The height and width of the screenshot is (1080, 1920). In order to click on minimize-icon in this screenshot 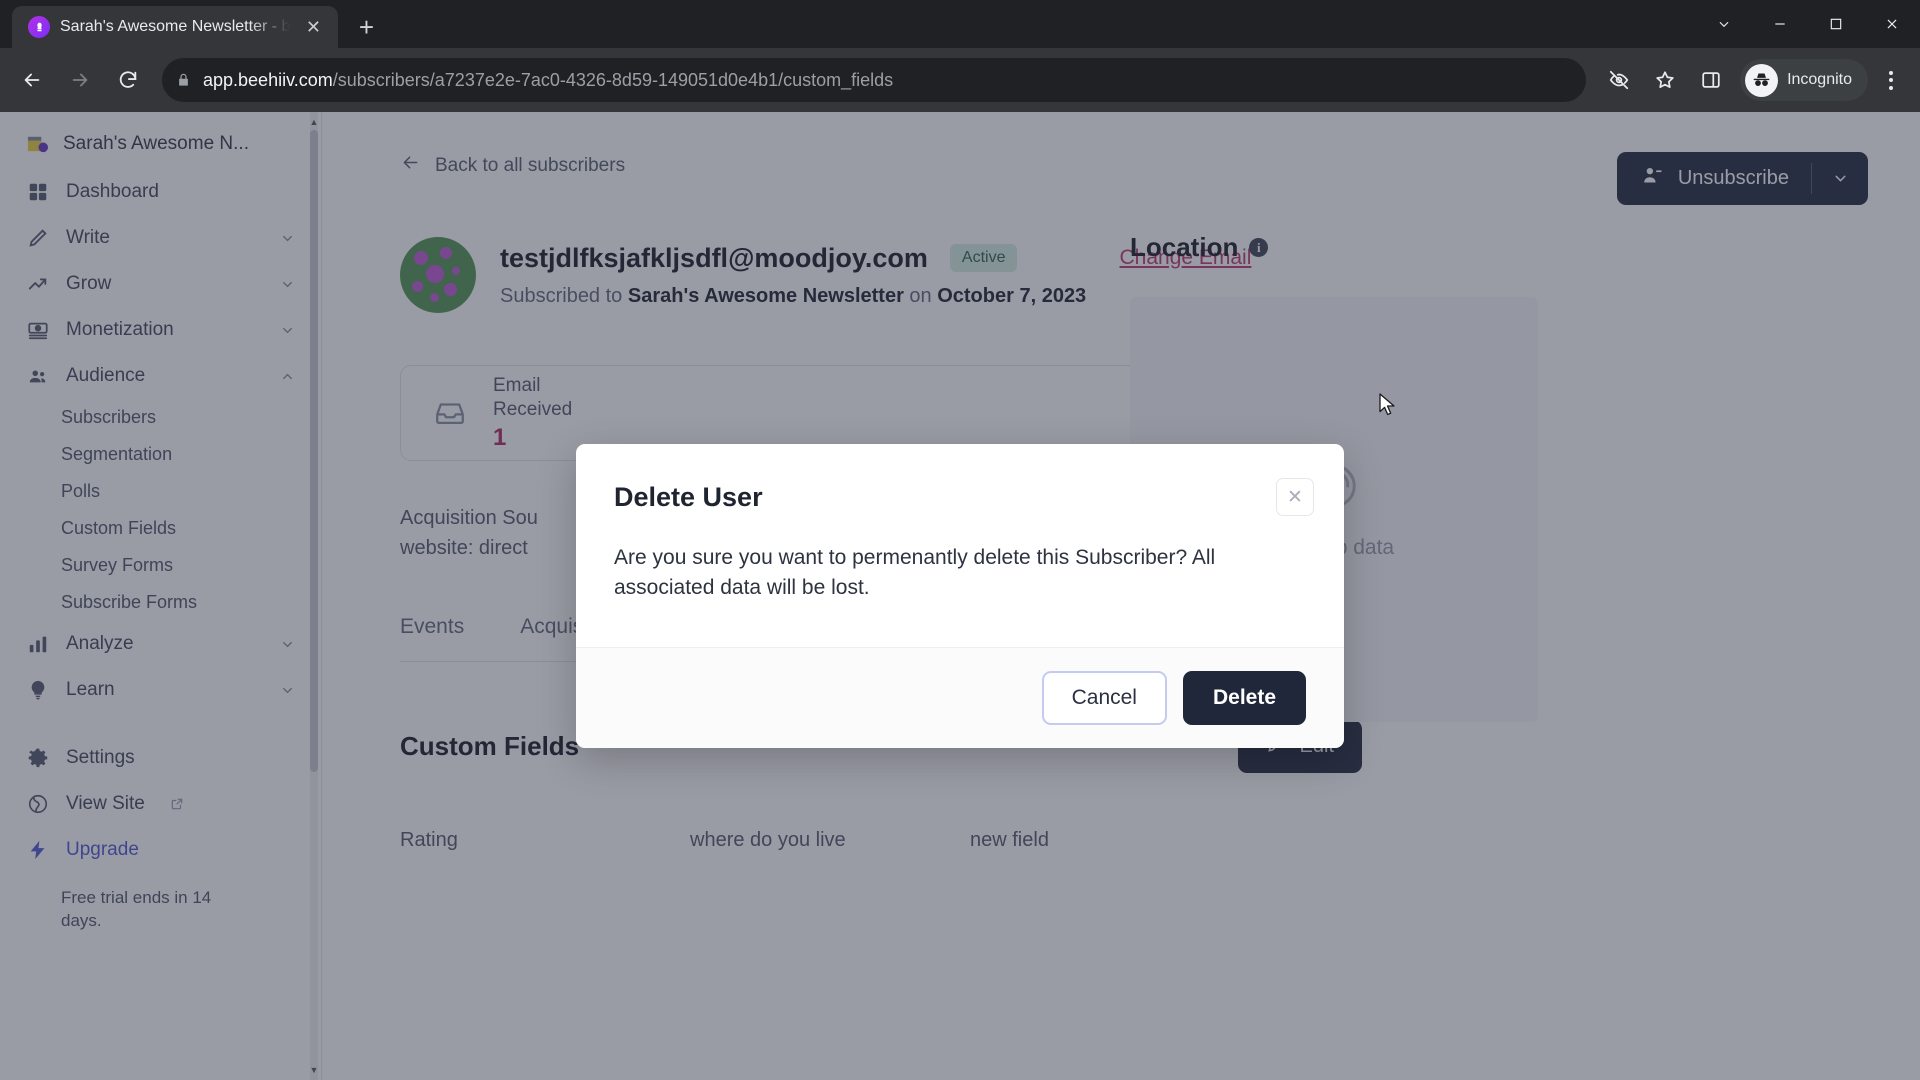, I will do `click(1780, 24)`.